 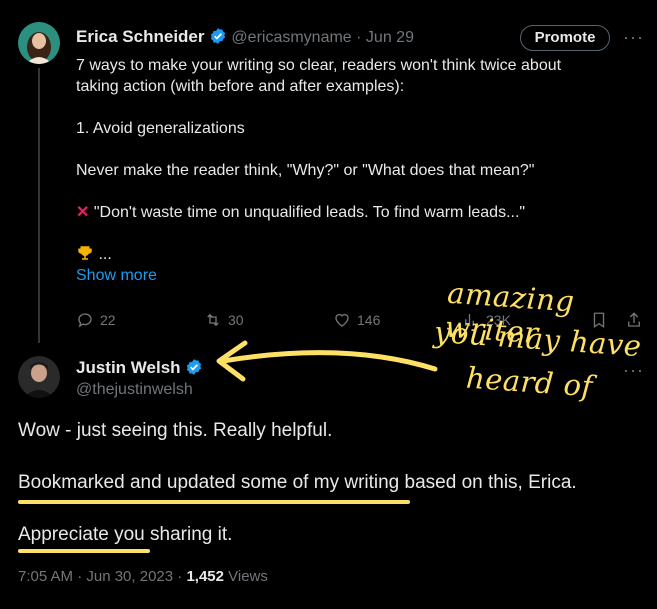 What do you see at coordinates (85, 320) in the screenshot?
I see `reply-icon` at bounding box center [85, 320].